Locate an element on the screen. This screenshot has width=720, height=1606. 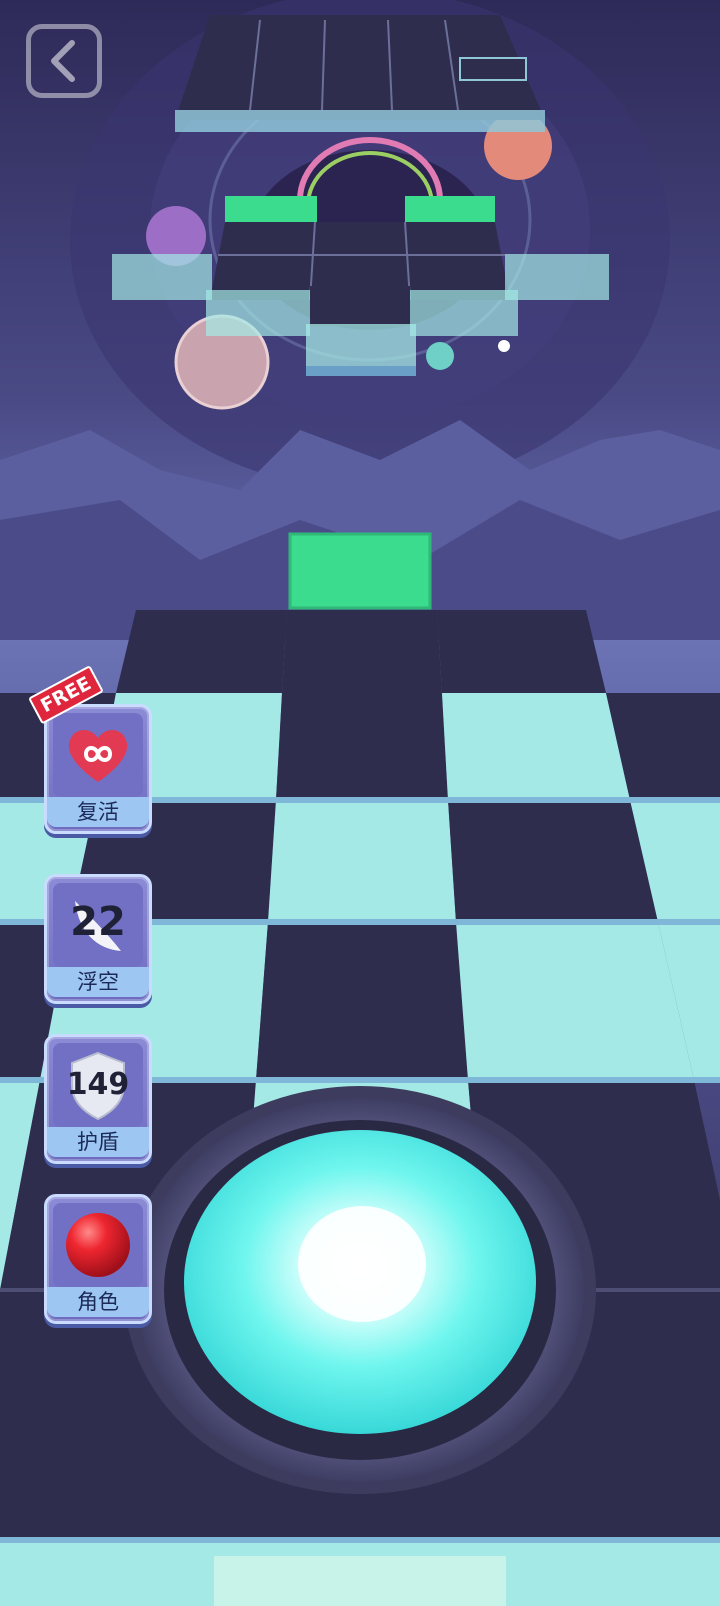
revive-button: 复活 is located at coordinates (98, 769).